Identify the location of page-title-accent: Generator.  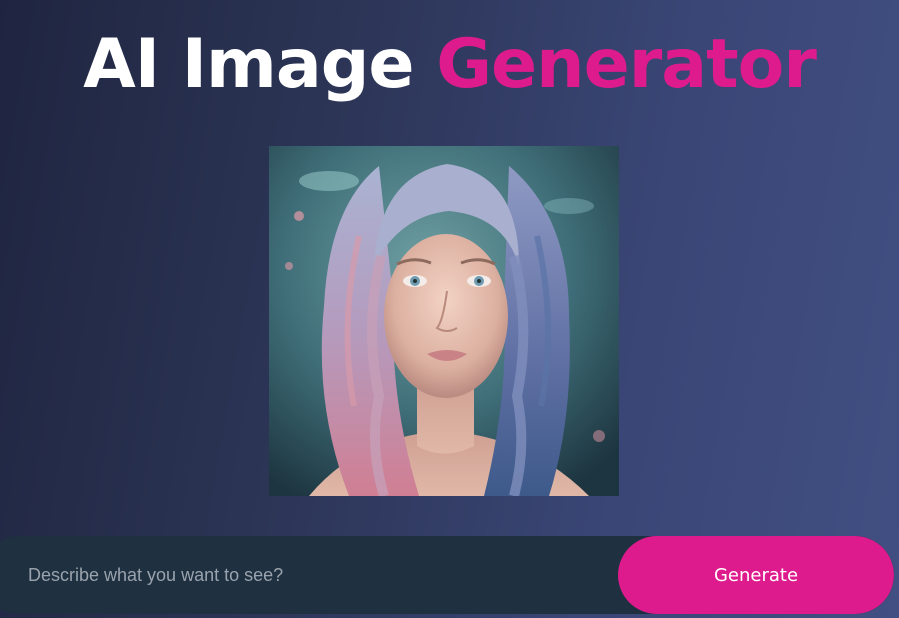
(626, 64).